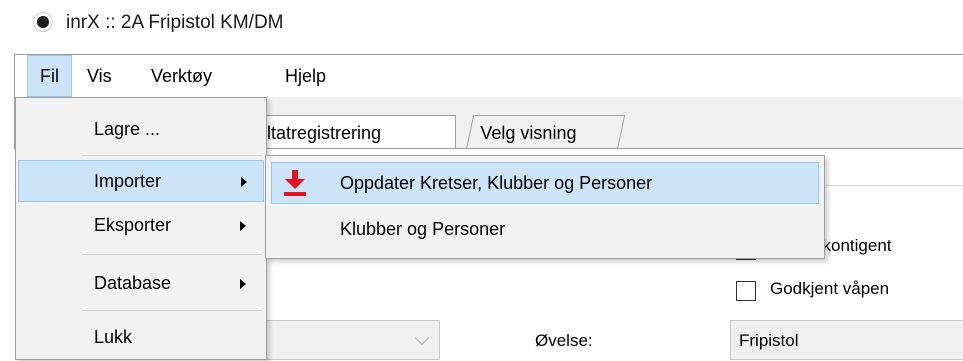 The width and height of the screenshot is (963, 361). I want to click on ovelse-label: Øvelse:, so click(564, 340).